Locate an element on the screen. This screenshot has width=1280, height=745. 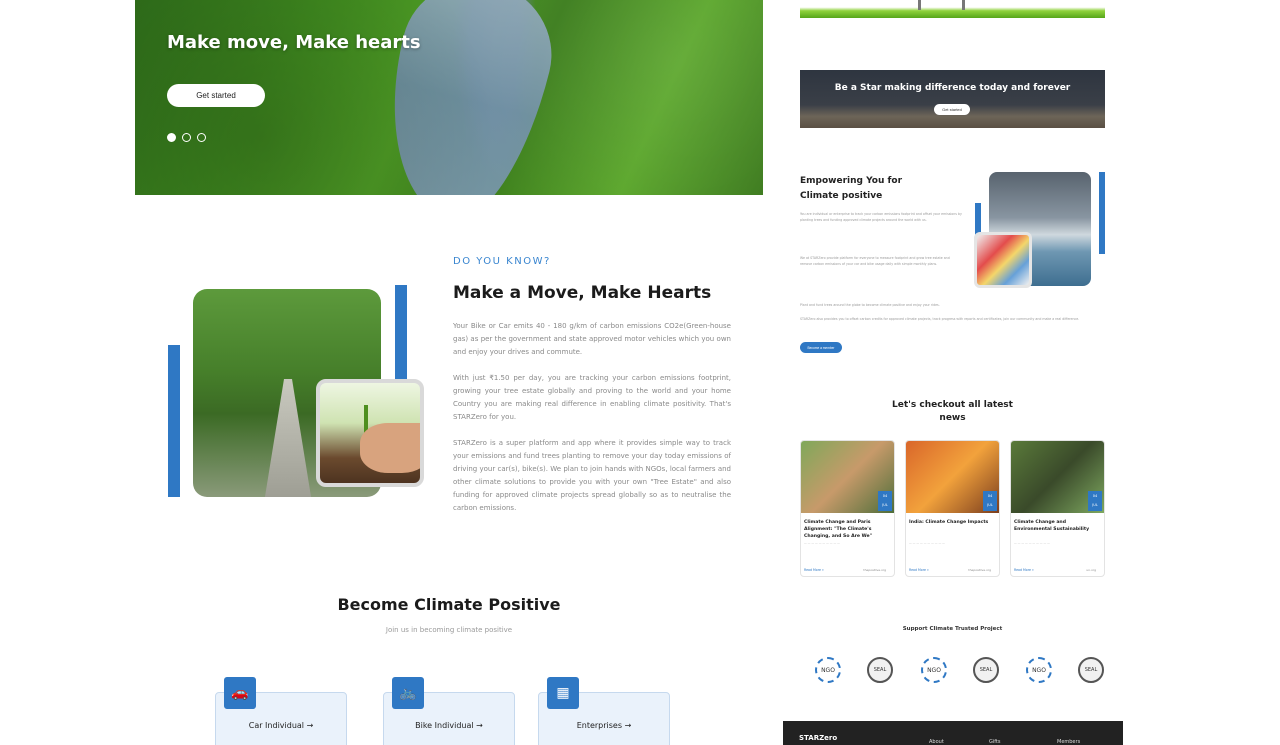
hero-carousel: Make move, Make hearts Get started is located at coordinates (449, 97).